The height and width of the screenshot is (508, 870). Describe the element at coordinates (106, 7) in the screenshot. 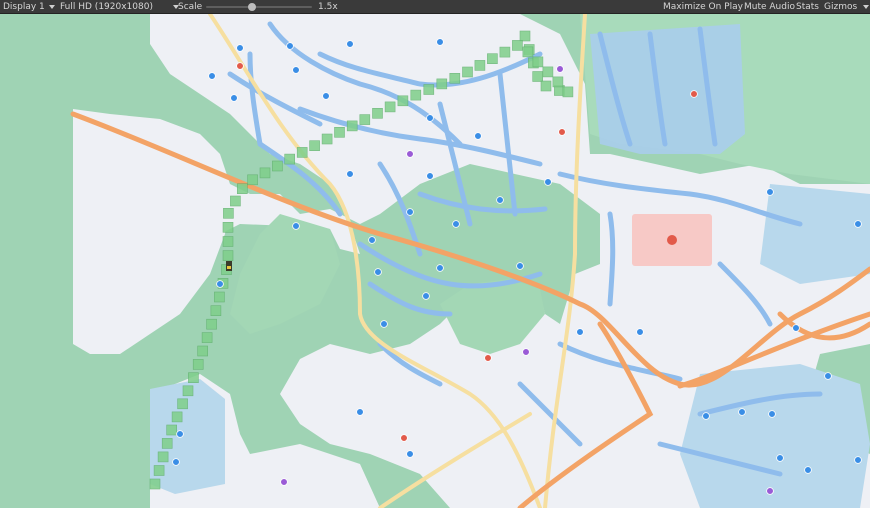

I see `resolution-label: Full HD (1920x1080)` at that location.